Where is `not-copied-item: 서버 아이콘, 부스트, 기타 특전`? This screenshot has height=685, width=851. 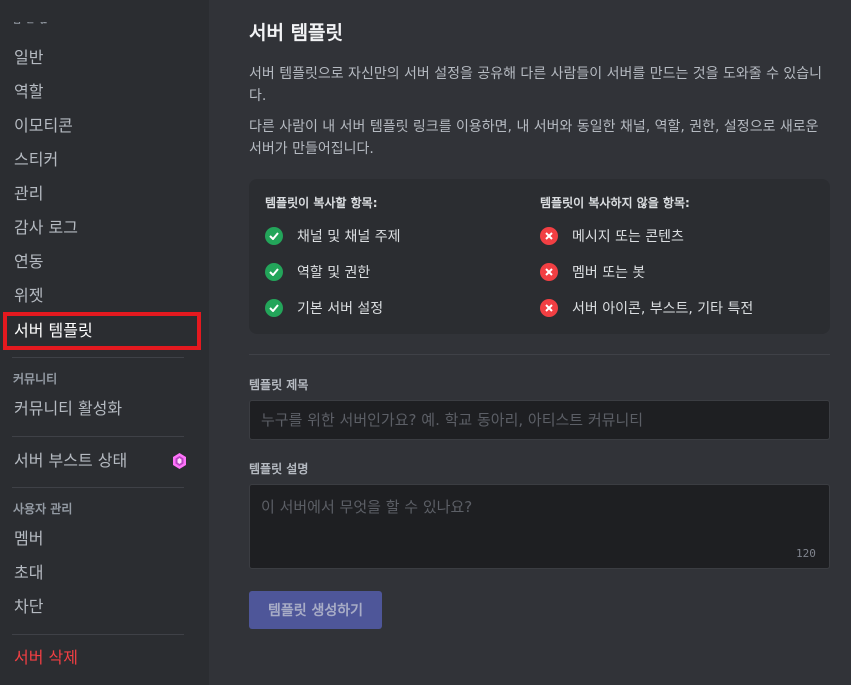 not-copied-item: 서버 아이콘, 부스트, 기타 특전 is located at coordinates (646, 308).